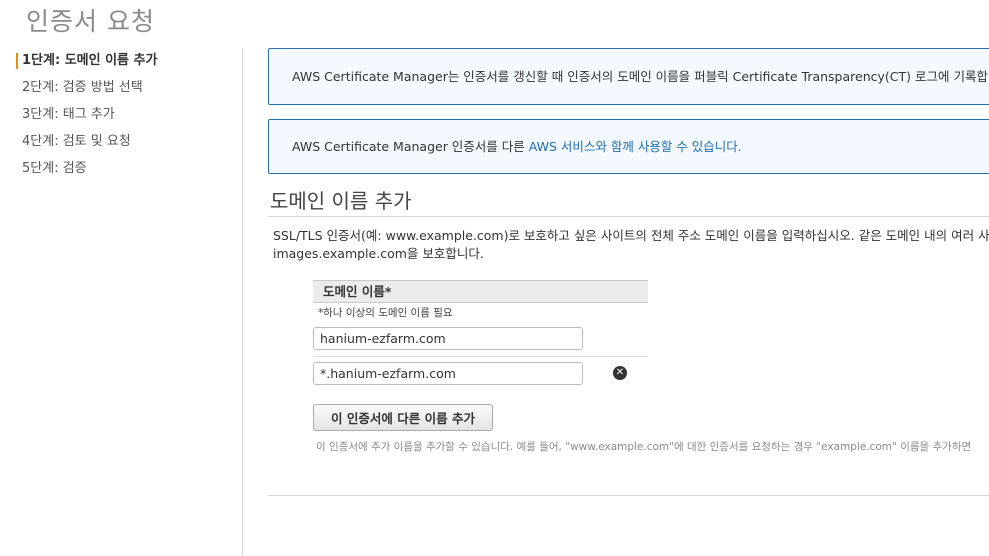 The width and height of the screenshot is (989, 556). I want to click on domain-row-separator, so click(480, 356).